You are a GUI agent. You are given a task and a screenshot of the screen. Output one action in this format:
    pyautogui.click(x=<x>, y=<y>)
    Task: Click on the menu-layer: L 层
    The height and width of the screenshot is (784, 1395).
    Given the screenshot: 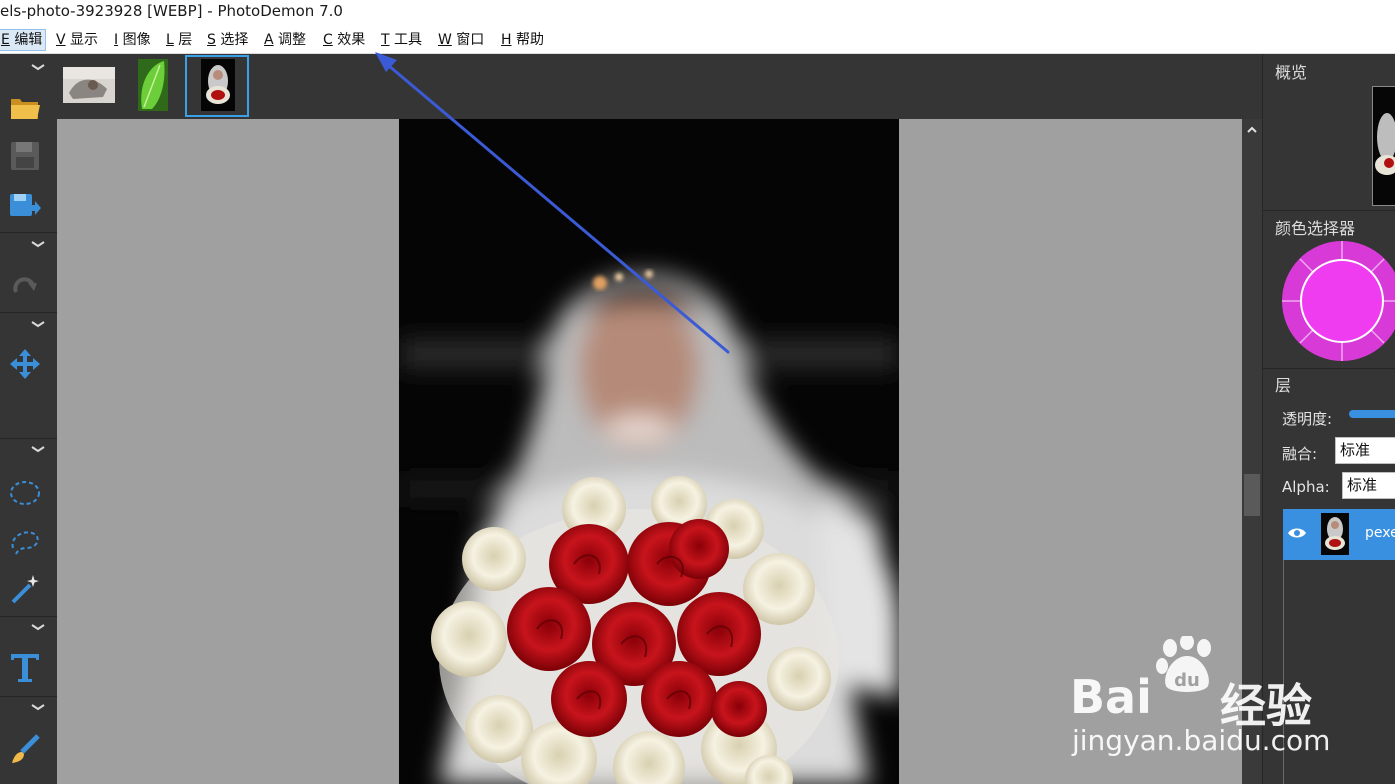 What is the action you would take?
    pyautogui.click(x=179, y=40)
    